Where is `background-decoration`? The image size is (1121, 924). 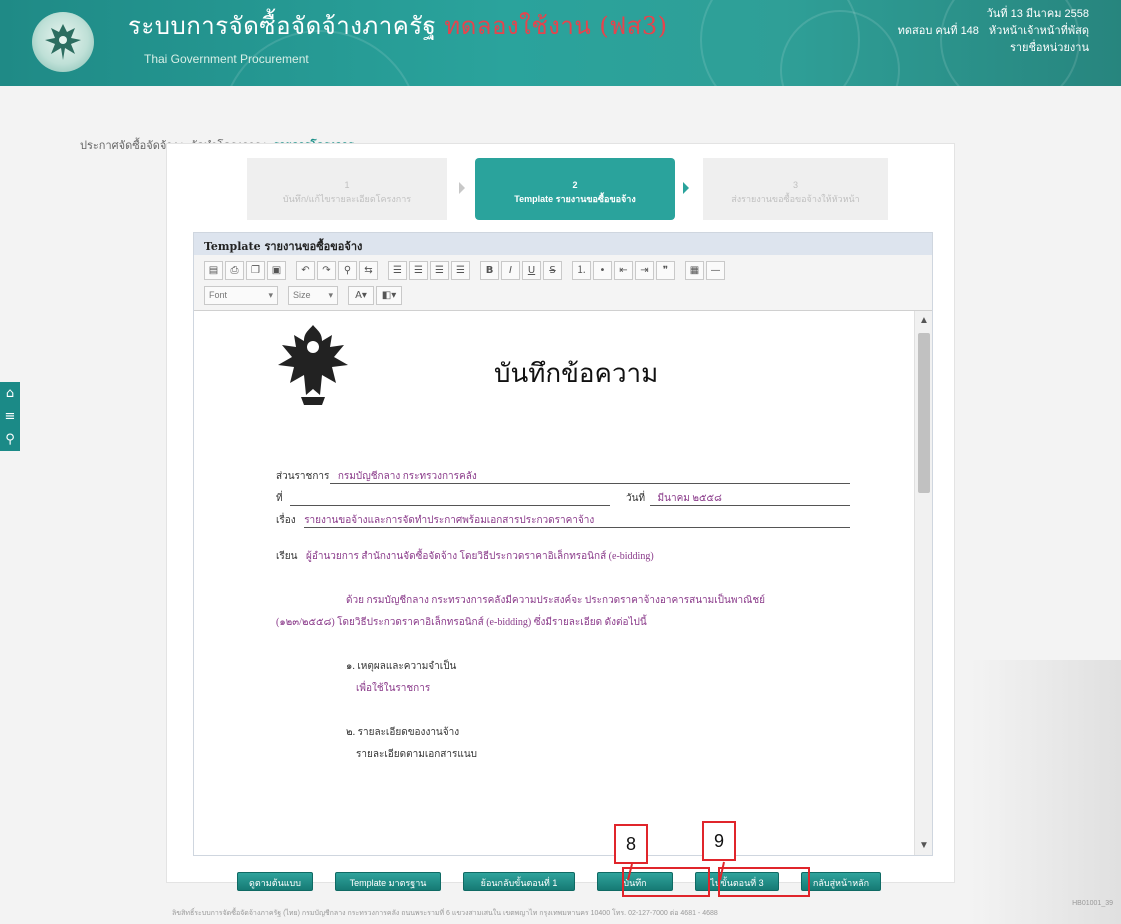 background-decoration is located at coordinates (1046, 792).